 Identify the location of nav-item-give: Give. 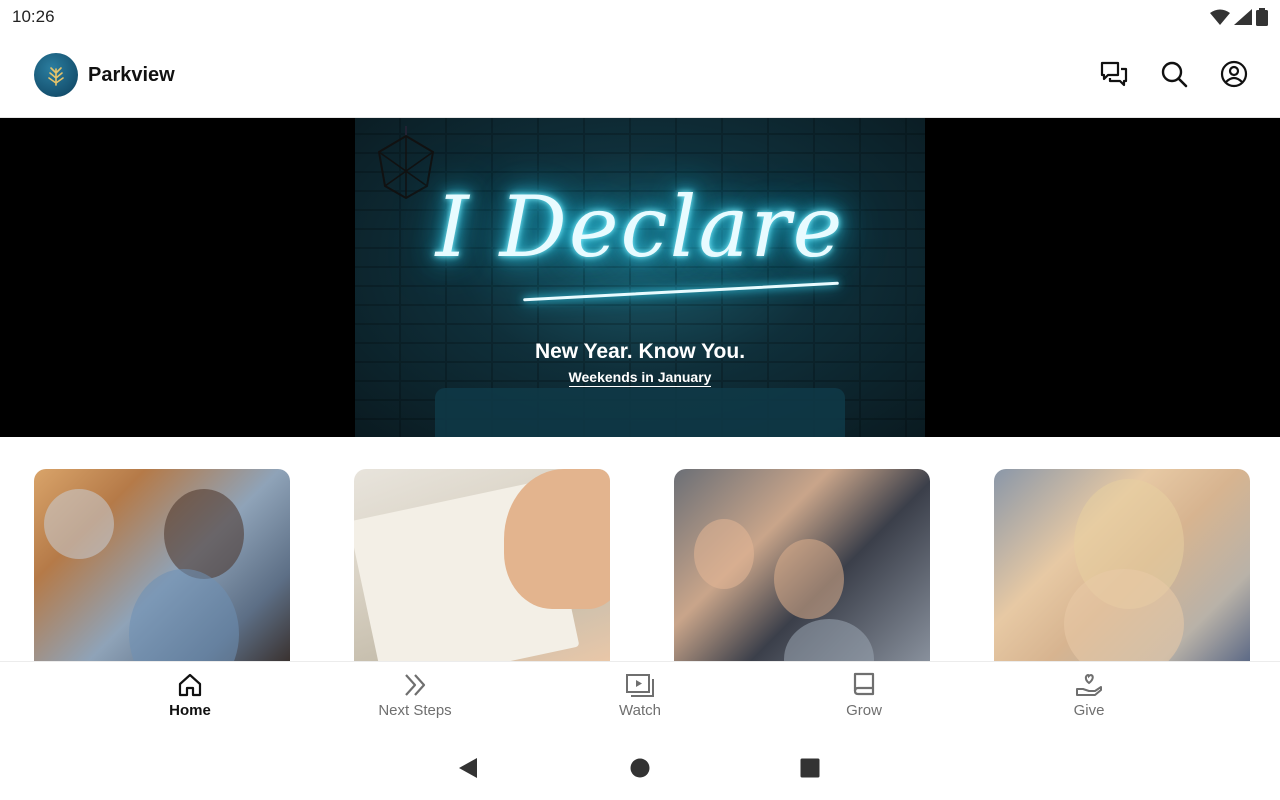
(1089, 702).